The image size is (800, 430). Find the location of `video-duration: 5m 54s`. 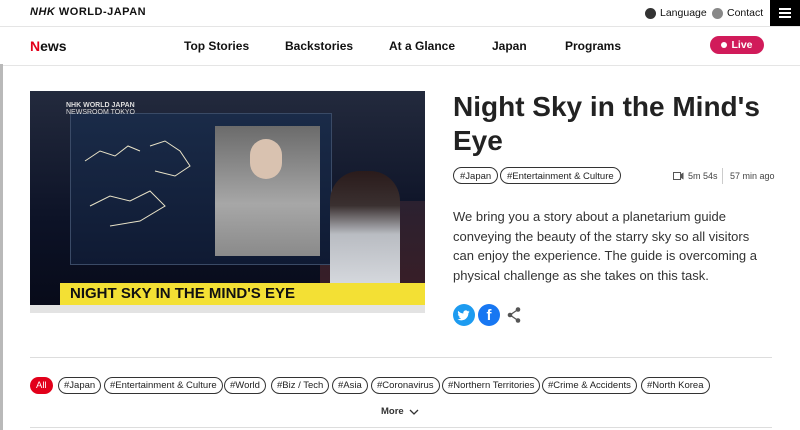

video-duration: 5m 54s is located at coordinates (695, 176).